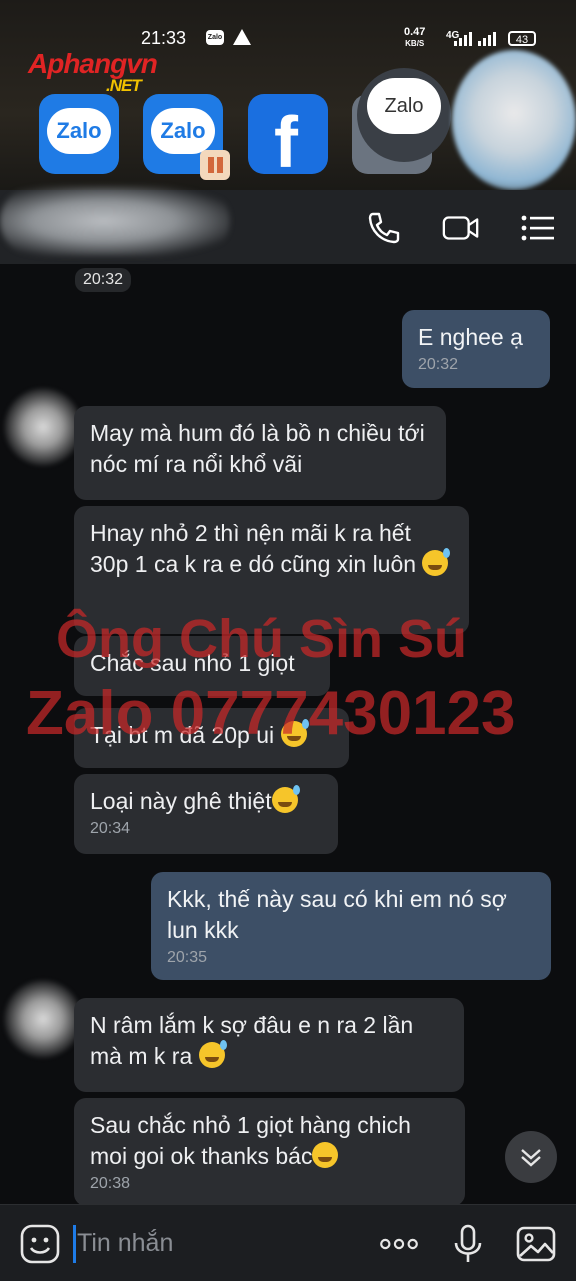 The height and width of the screenshot is (1281, 576). Describe the element at coordinates (461, 228) in the screenshot. I see `video-call-icon` at that location.